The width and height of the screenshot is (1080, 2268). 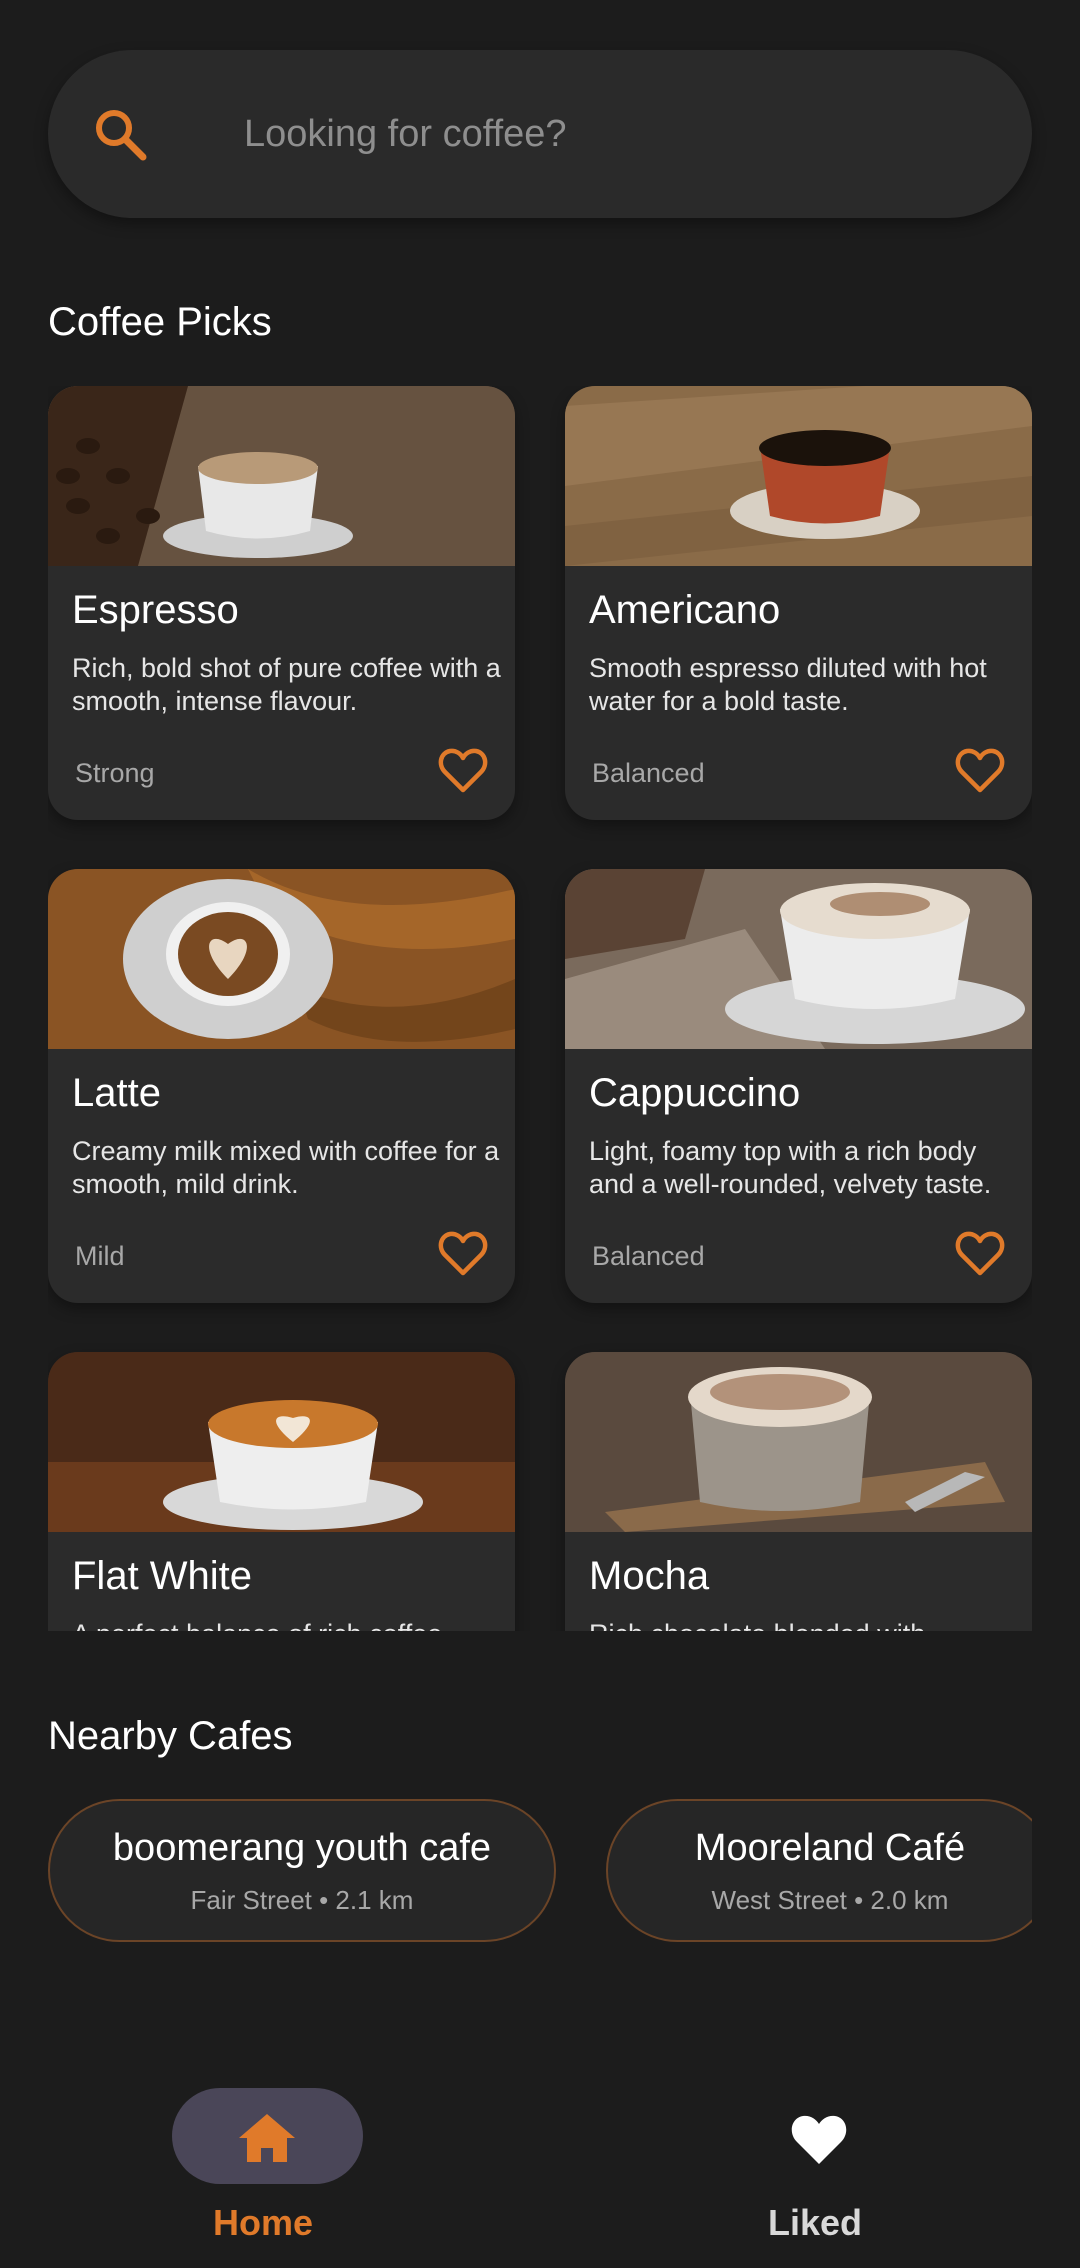 I want to click on card-description: Rich chocolate blended with, so click(x=804, y=1624).